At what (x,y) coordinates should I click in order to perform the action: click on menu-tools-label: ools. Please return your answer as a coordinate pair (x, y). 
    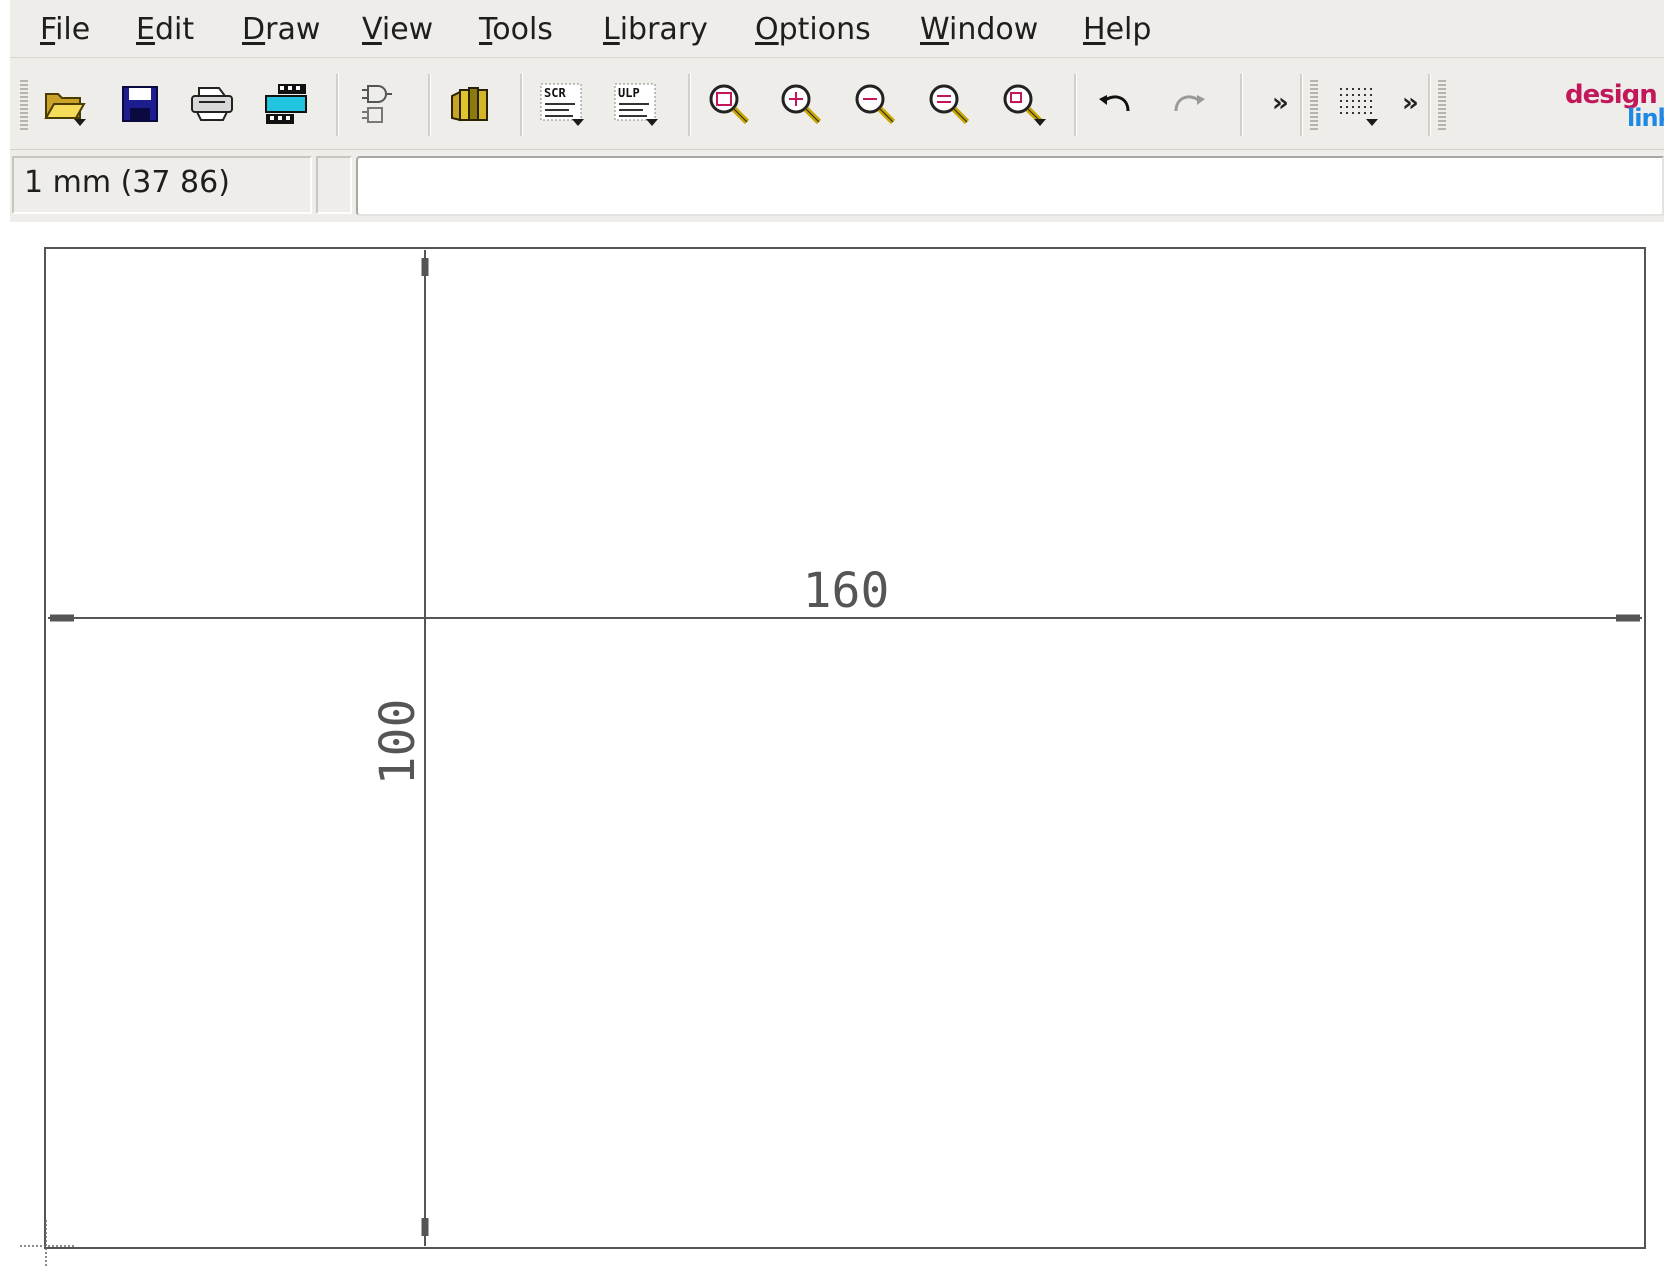
    Looking at the image, I should click on (522, 29).